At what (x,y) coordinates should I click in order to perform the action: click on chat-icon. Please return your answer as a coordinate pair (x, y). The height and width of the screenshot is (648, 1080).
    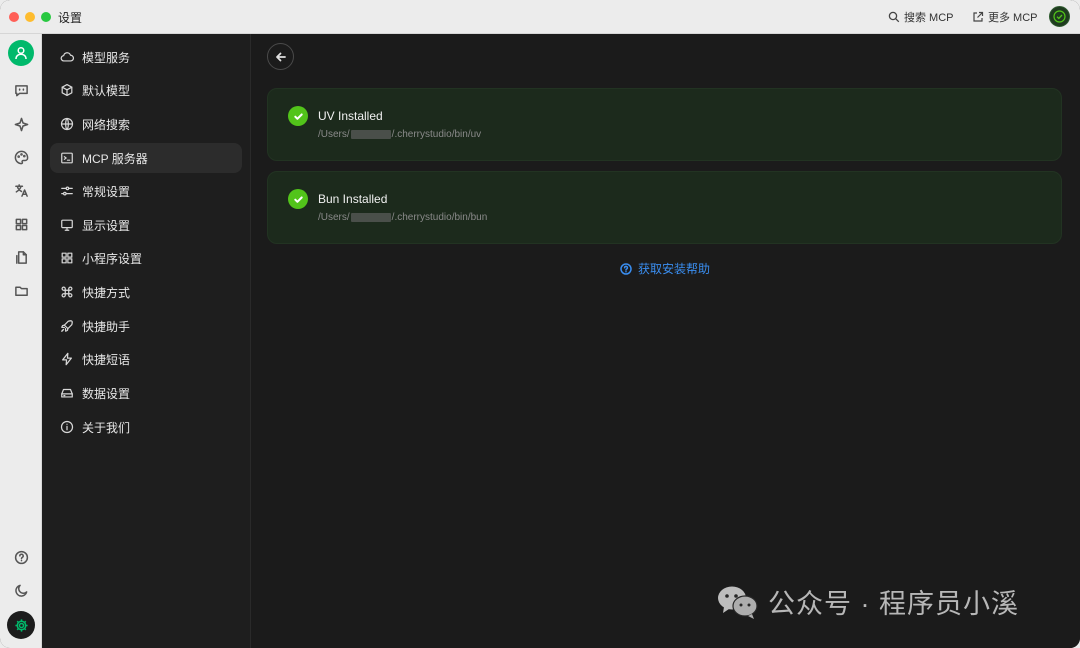
    Looking at the image, I should click on (21, 90).